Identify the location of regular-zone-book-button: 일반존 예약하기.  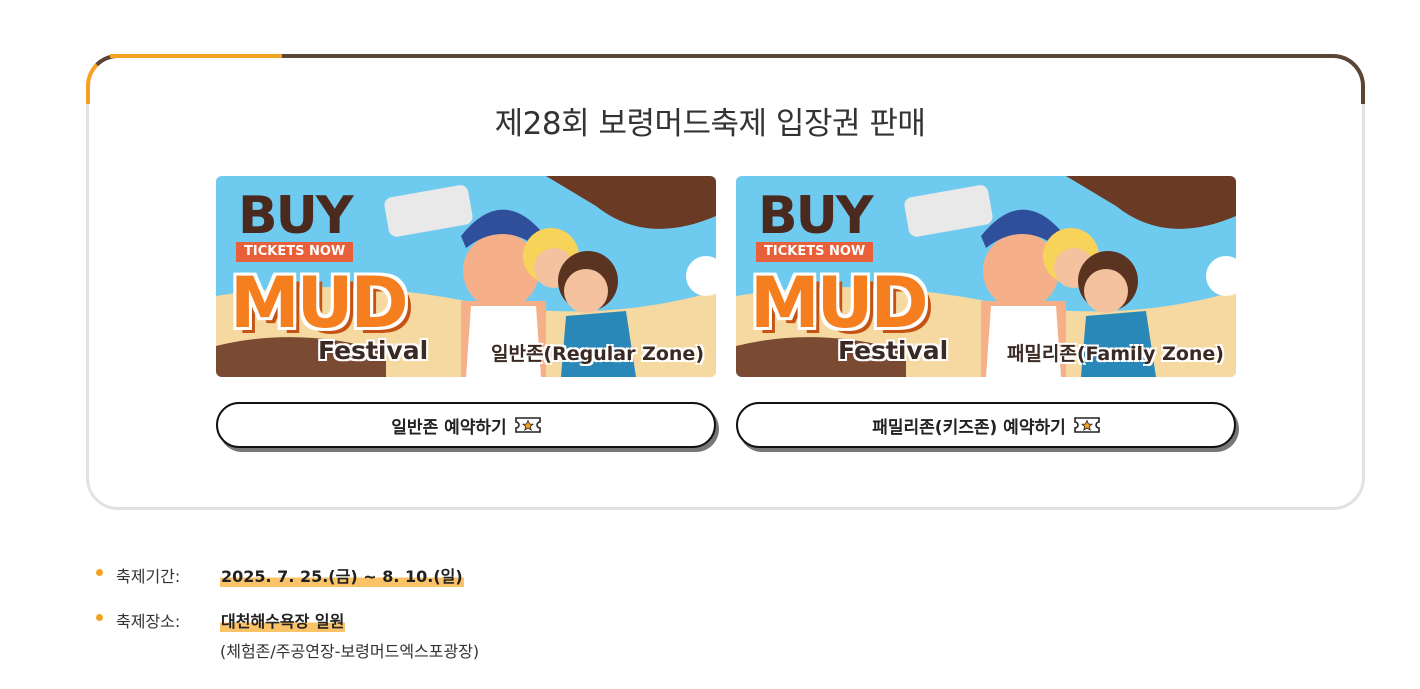
(466, 425).